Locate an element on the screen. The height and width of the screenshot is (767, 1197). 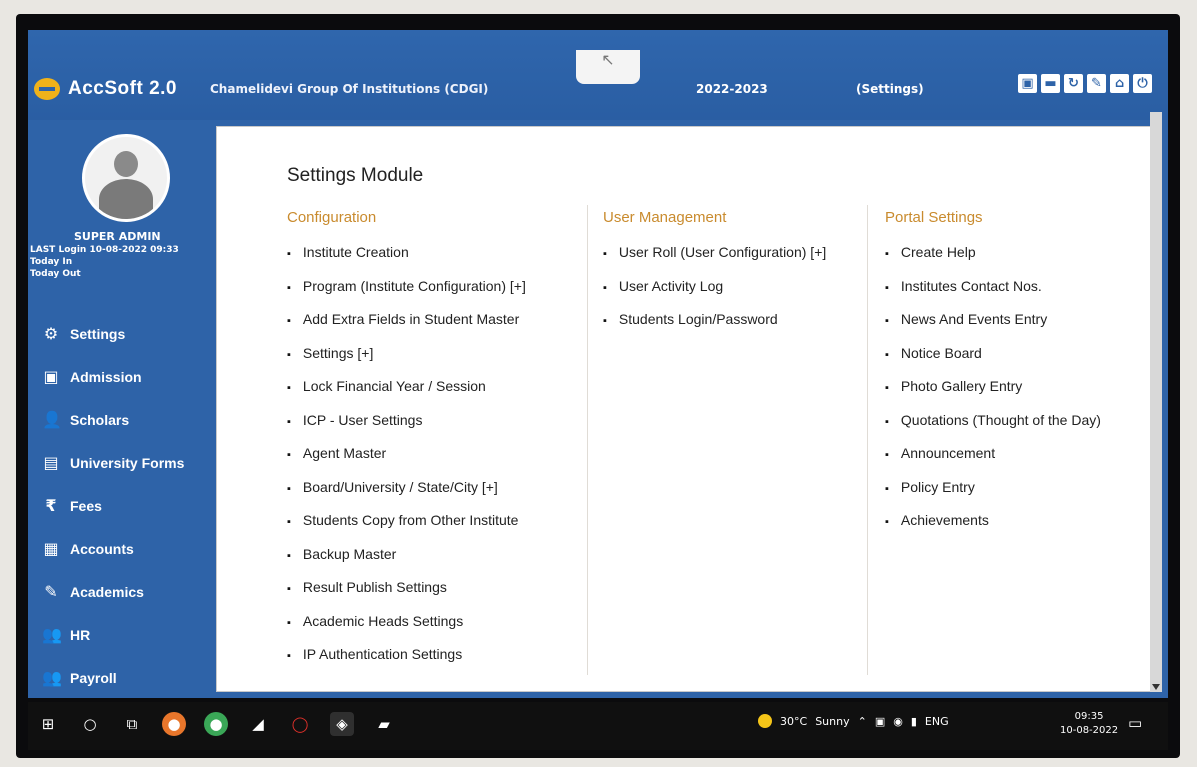
window-icon: ▬ is located at coordinates (1050, 83).